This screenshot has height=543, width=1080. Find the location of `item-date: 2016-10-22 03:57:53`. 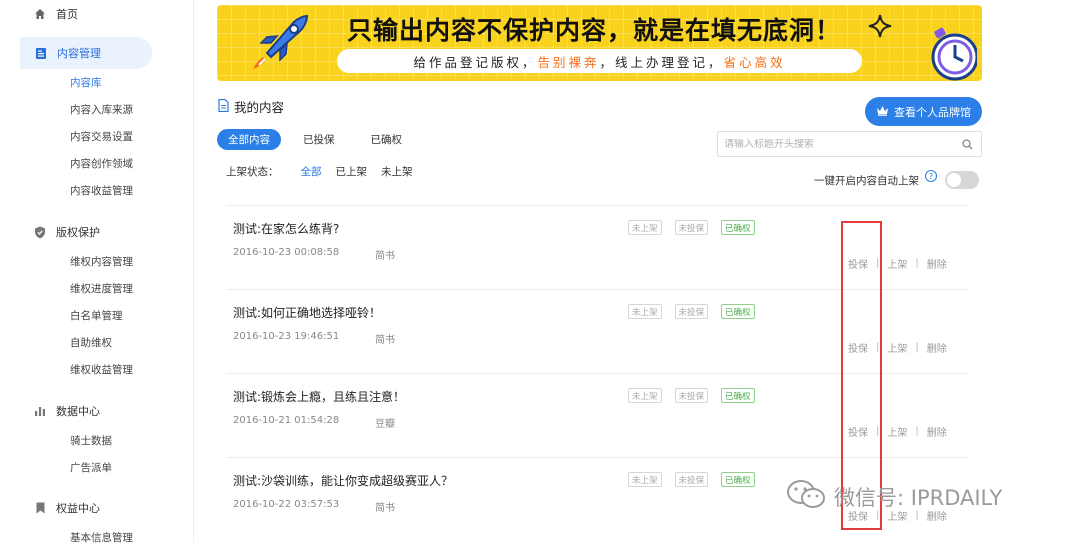

item-date: 2016-10-22 03:57:53 is located at coordinates (286, 504).